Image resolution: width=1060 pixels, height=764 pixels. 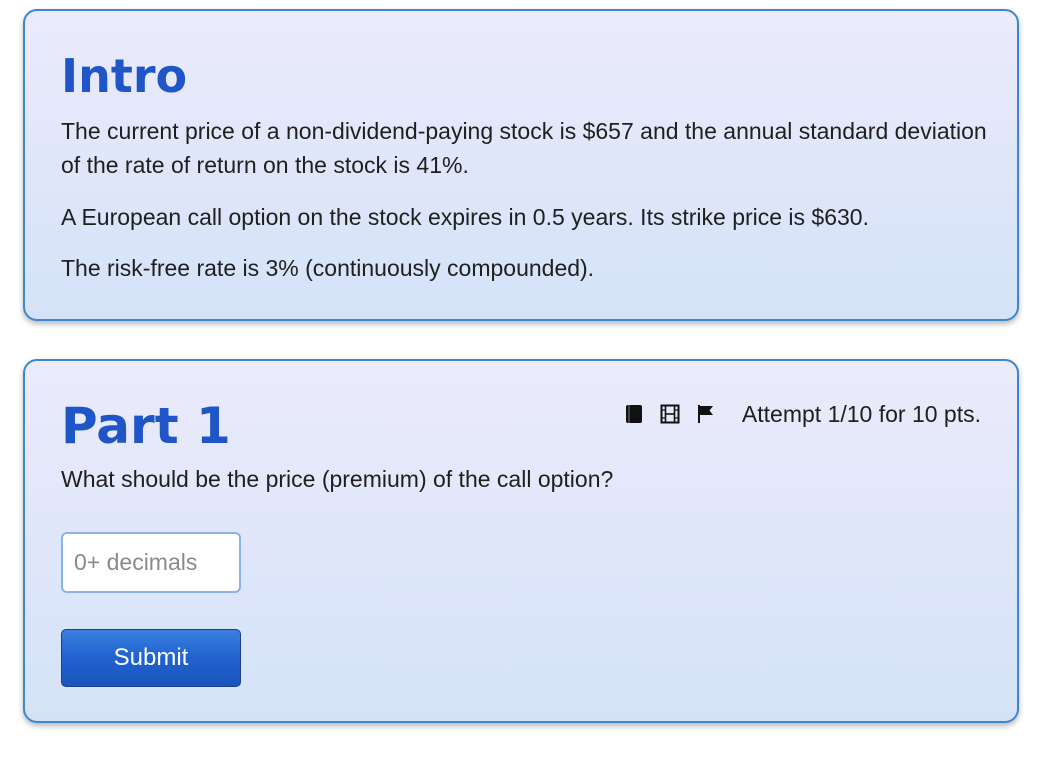 What do you see at coordinates (634, 414) in the screenshot?
I see `book-icon` at bounding box center [634, 414].